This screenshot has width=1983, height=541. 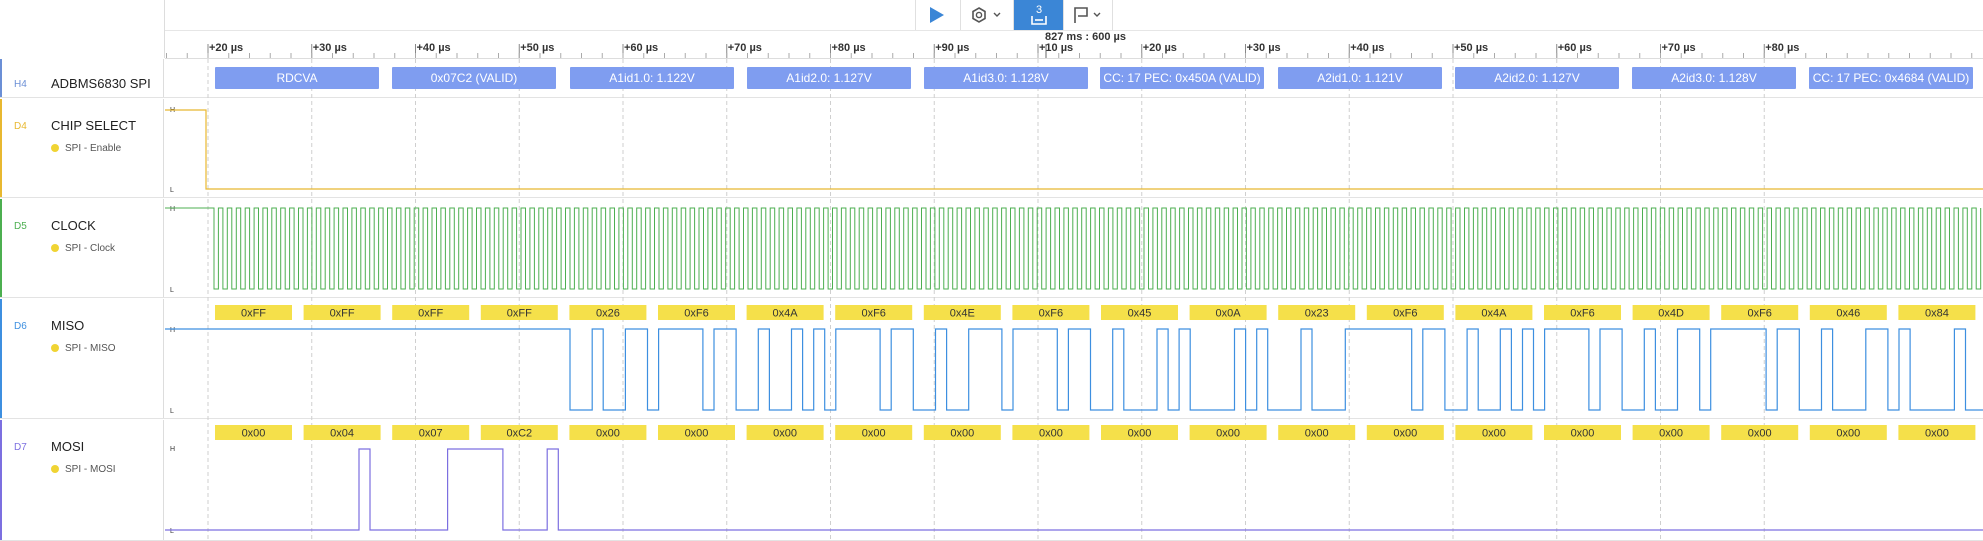 What do you see at coordinates (828, 78) in the screenshot?
I see `spi-frame-label: A1id2.0: 1.127V` at bounding box center [828, 78].